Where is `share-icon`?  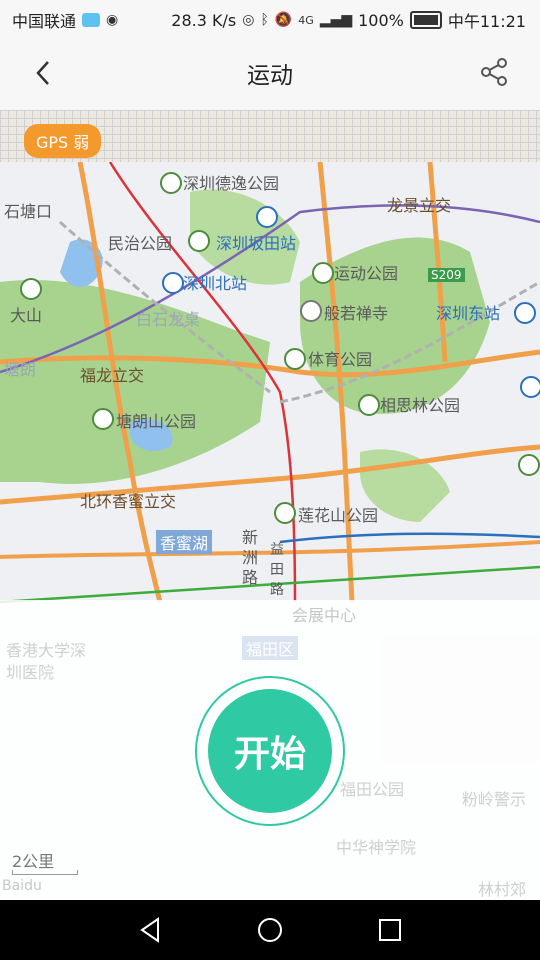
share-icon is located at coordinates (494, 72).